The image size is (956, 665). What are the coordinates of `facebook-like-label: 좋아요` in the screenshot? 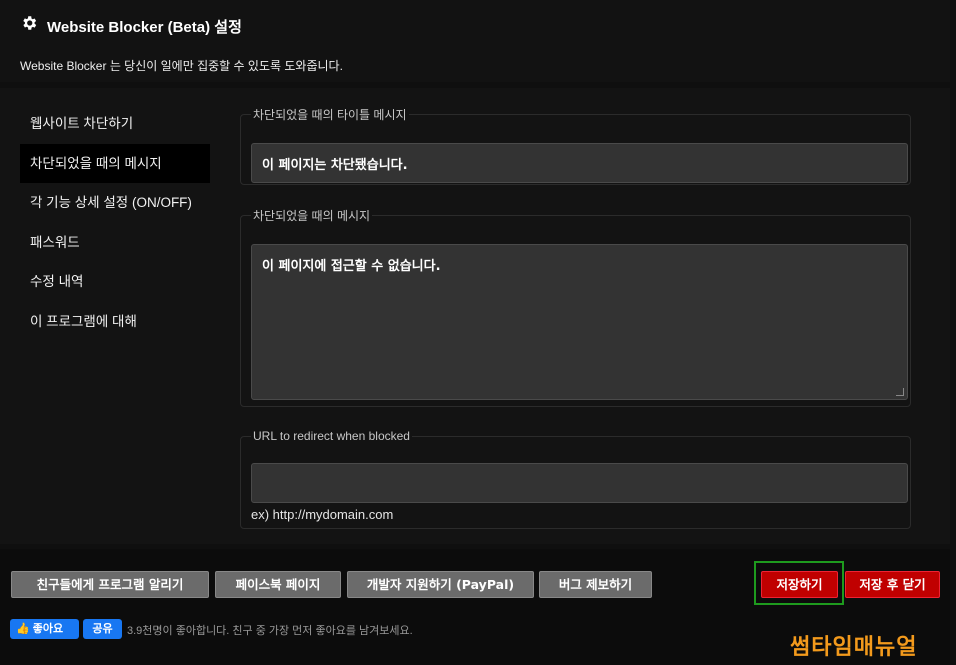 It's located at (48, 629).